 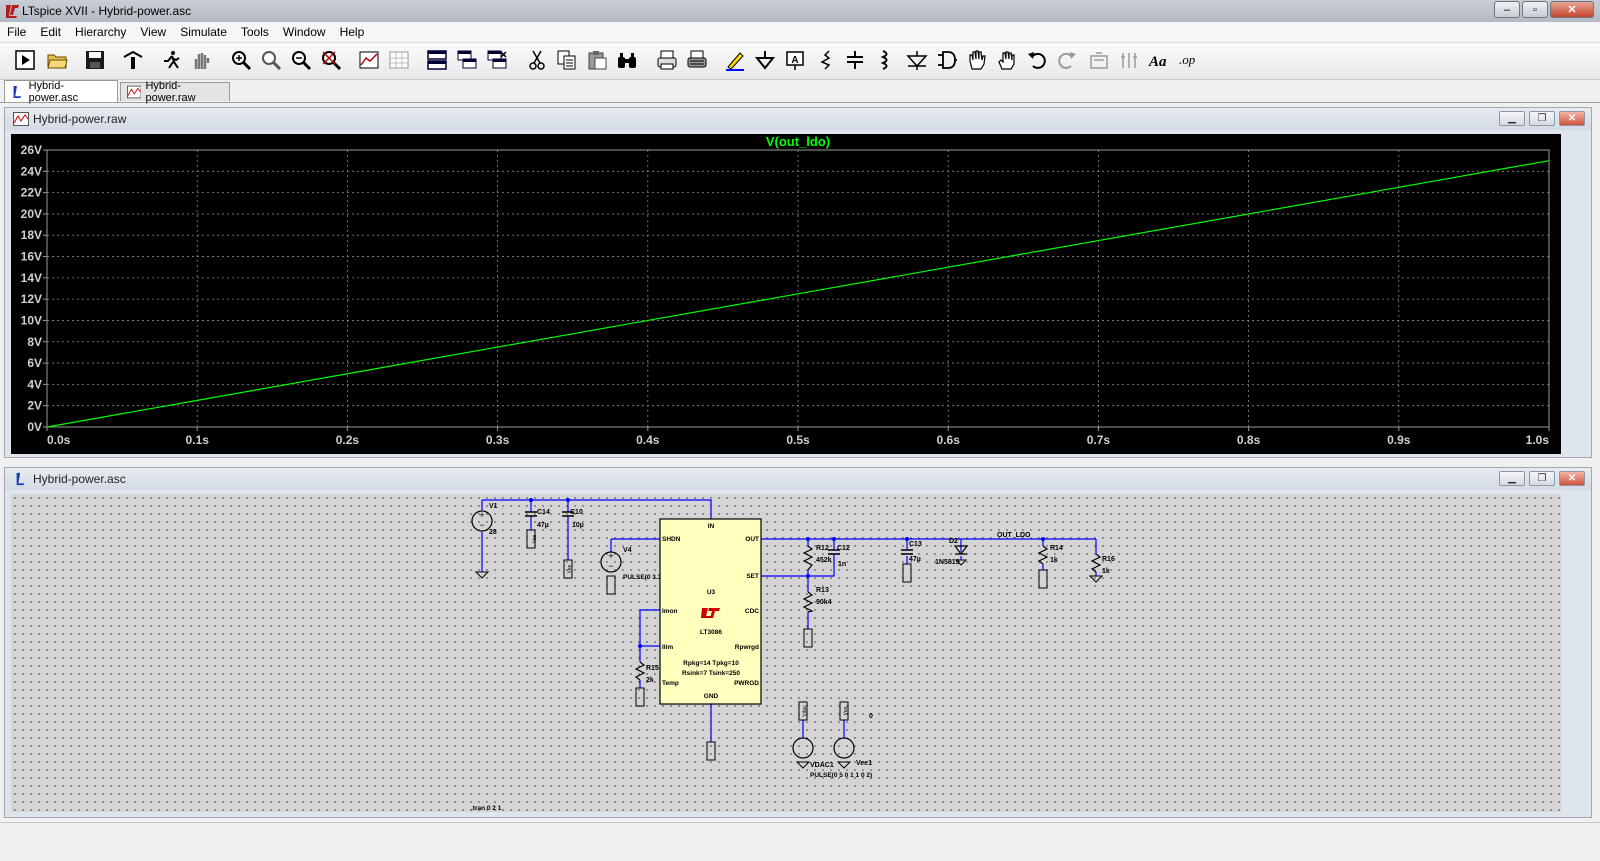 What do you see at coordinates (31, 235) in the screenshot?
I see `y-tick-label: 18V` at bounding box center [31, 235].